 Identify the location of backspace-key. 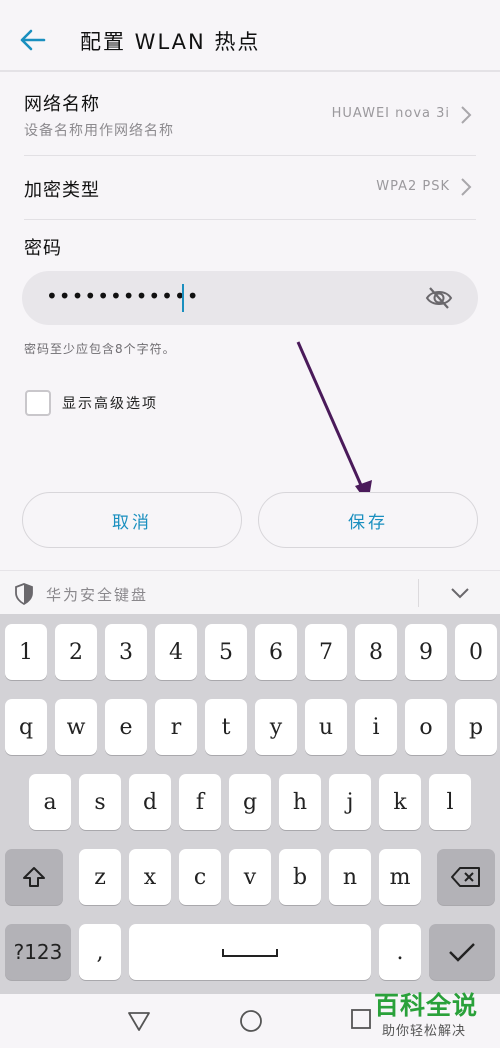
(466, 877).